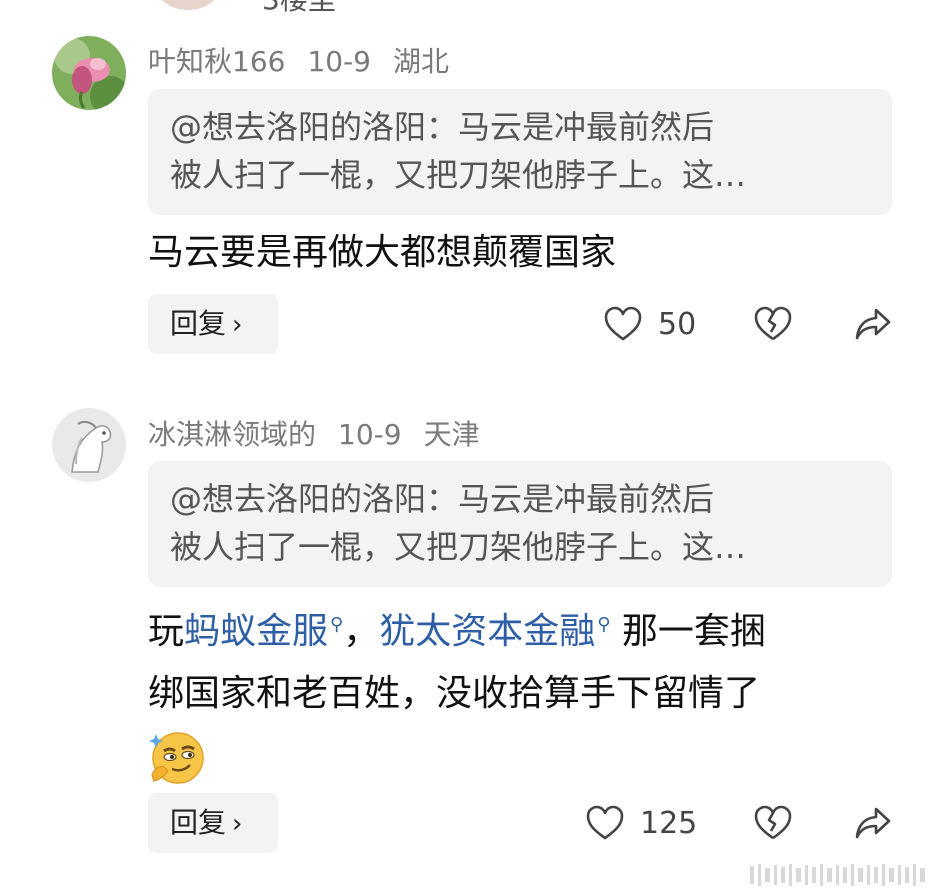 The image size is (946, 896). Describe the element at coordinates (325, 433) in the screenshot. I see `comment-meta: 冰淇淋领域的 10-9 天津` at that location.